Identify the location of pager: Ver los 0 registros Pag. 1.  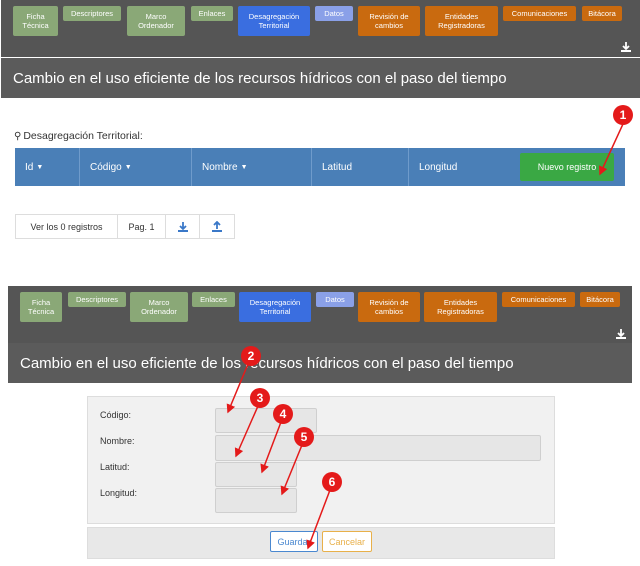
(125, 226).